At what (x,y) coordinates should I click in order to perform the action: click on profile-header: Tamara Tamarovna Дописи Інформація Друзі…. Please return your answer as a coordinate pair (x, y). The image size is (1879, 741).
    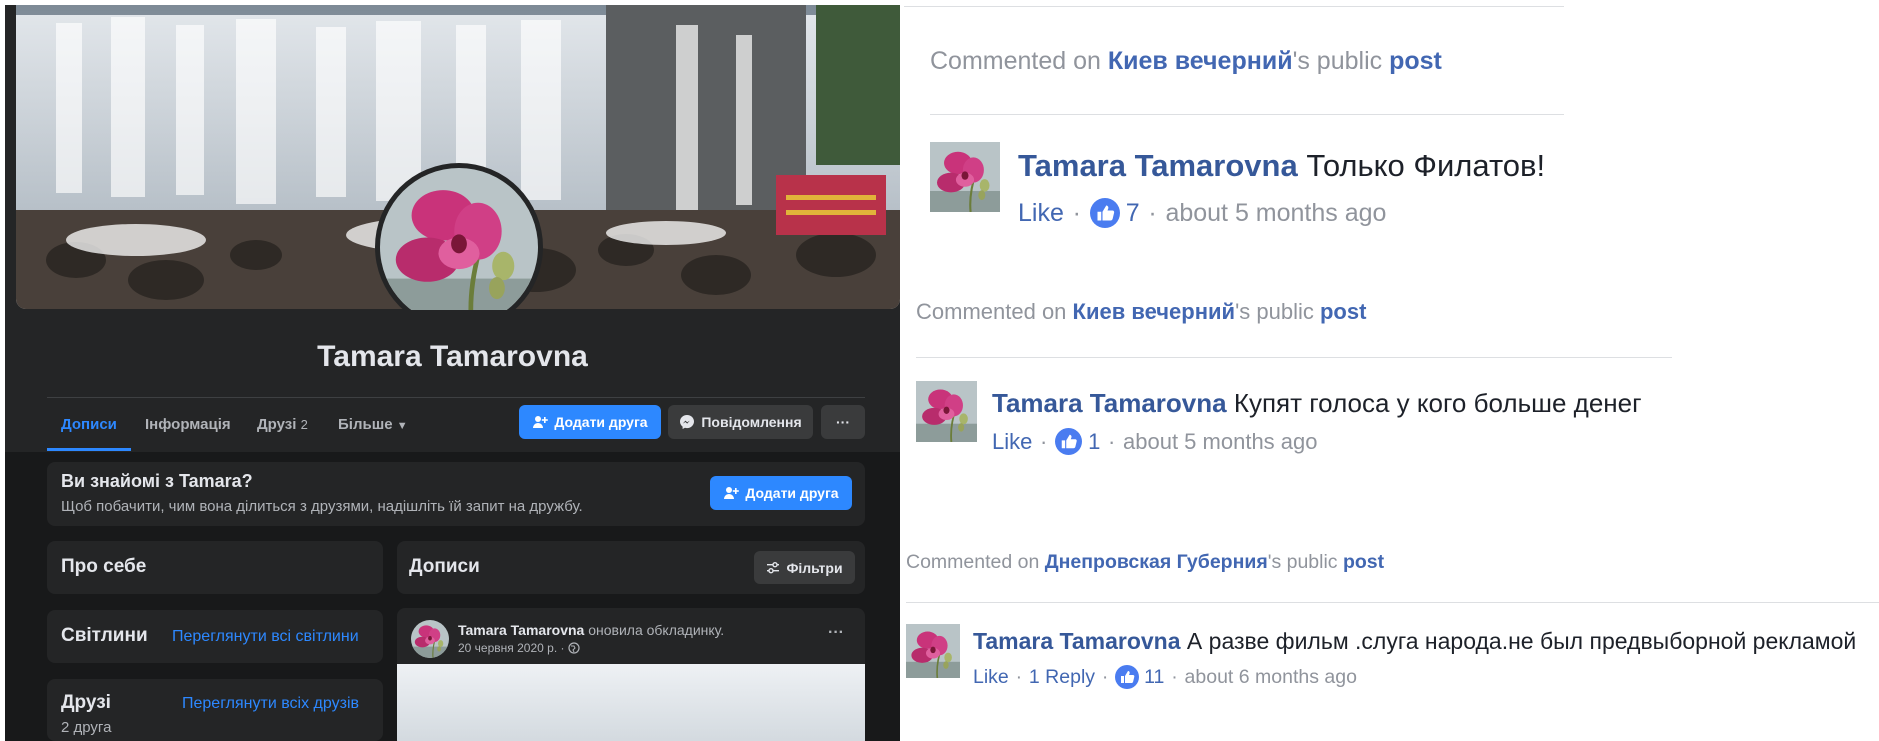
    Looking at the image, I should click on (452, 381).